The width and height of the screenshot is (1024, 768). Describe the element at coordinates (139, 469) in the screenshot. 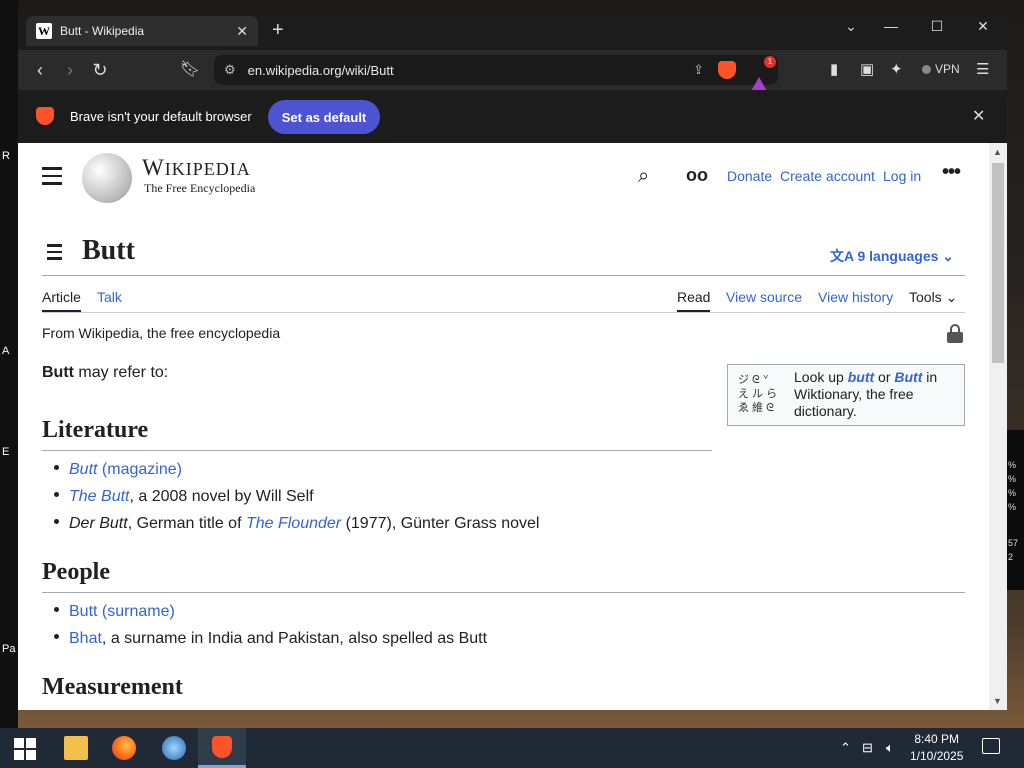

I see `link-butt-magazine-suffix: (magazine)` at that location.